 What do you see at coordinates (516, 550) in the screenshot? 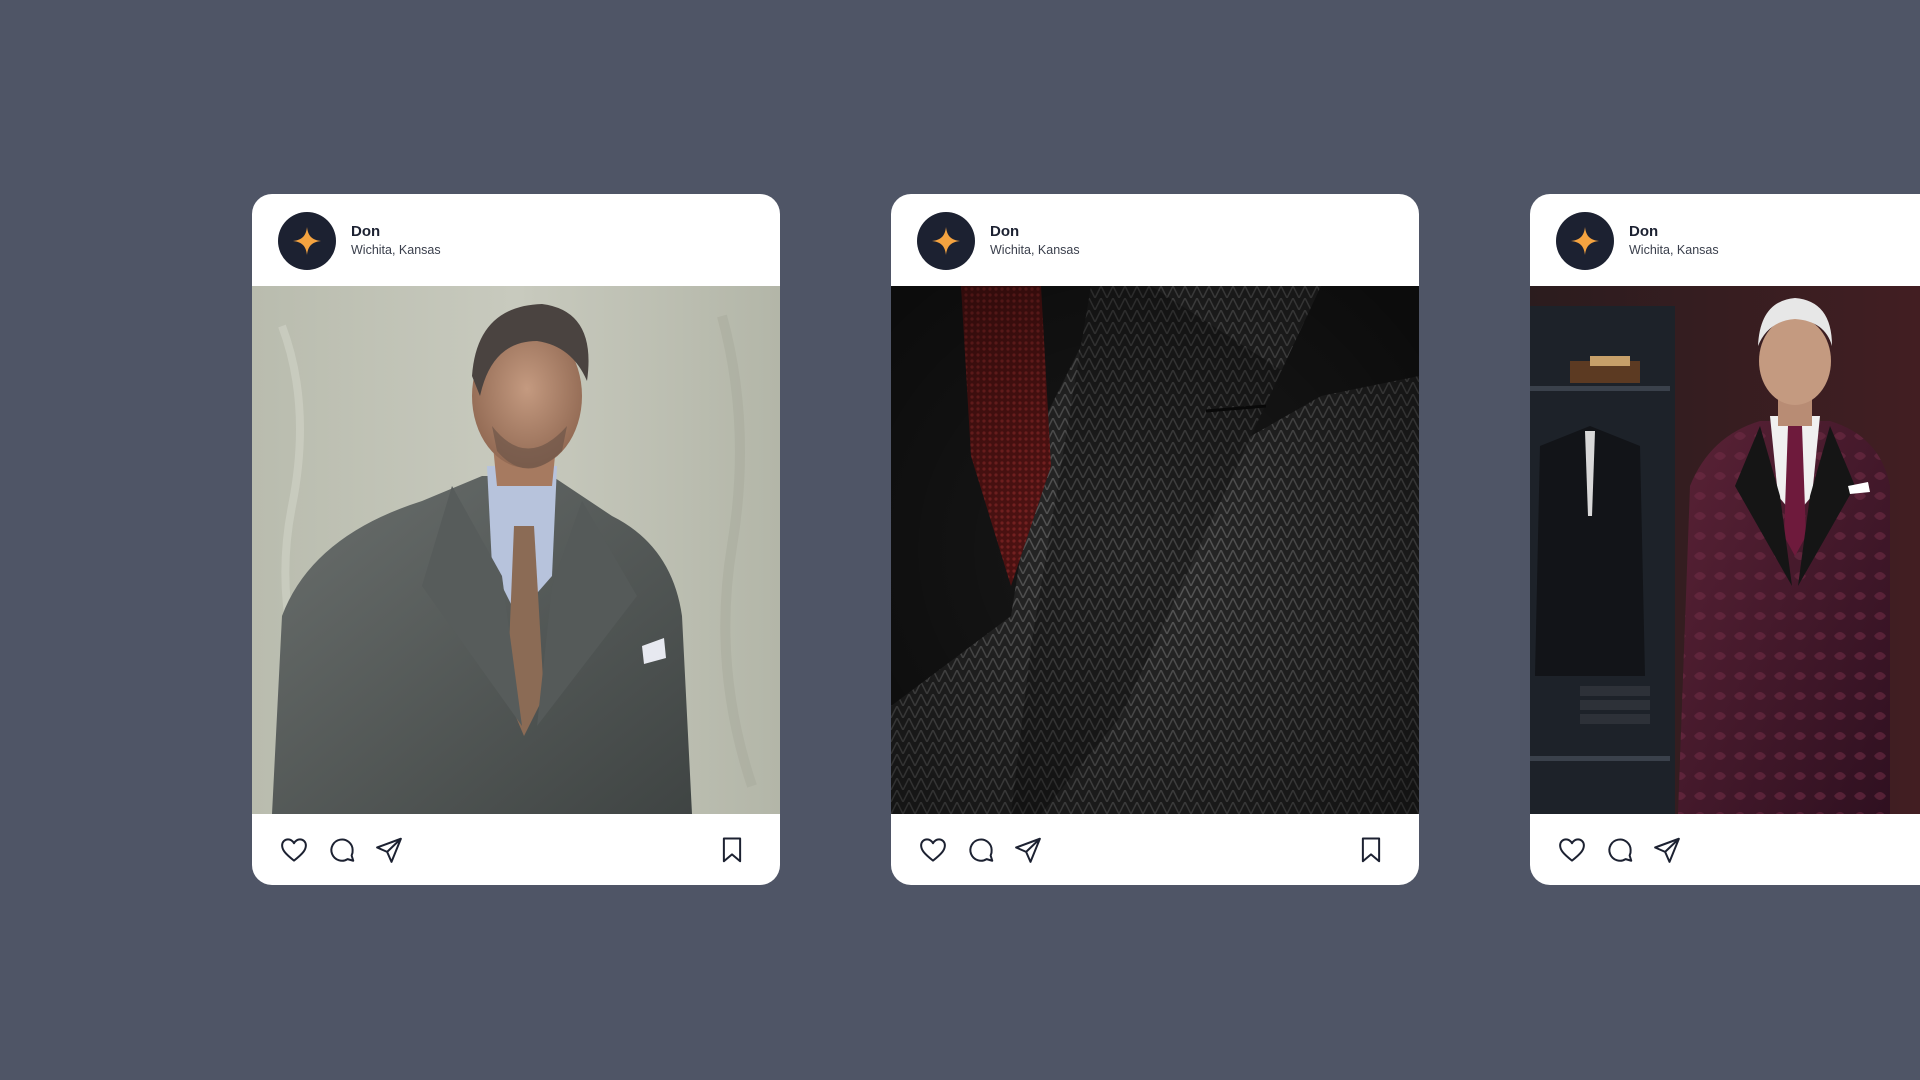
I see `post-photo-grey-suit` at bounding box center [516, 550].